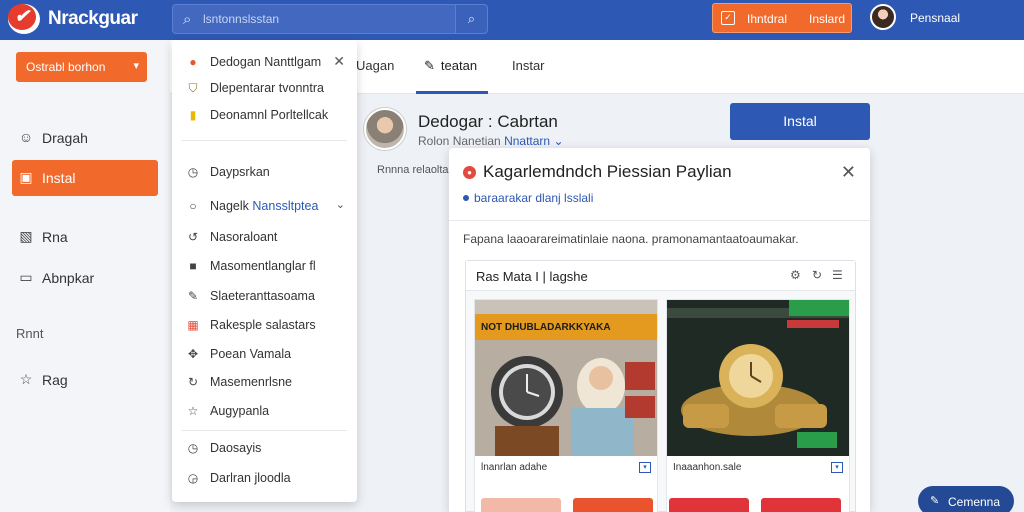  What do you see at coordinates (193, 325) in the screenshot?
I see `grid-icon: ▦` at bounding box center [193, 325].